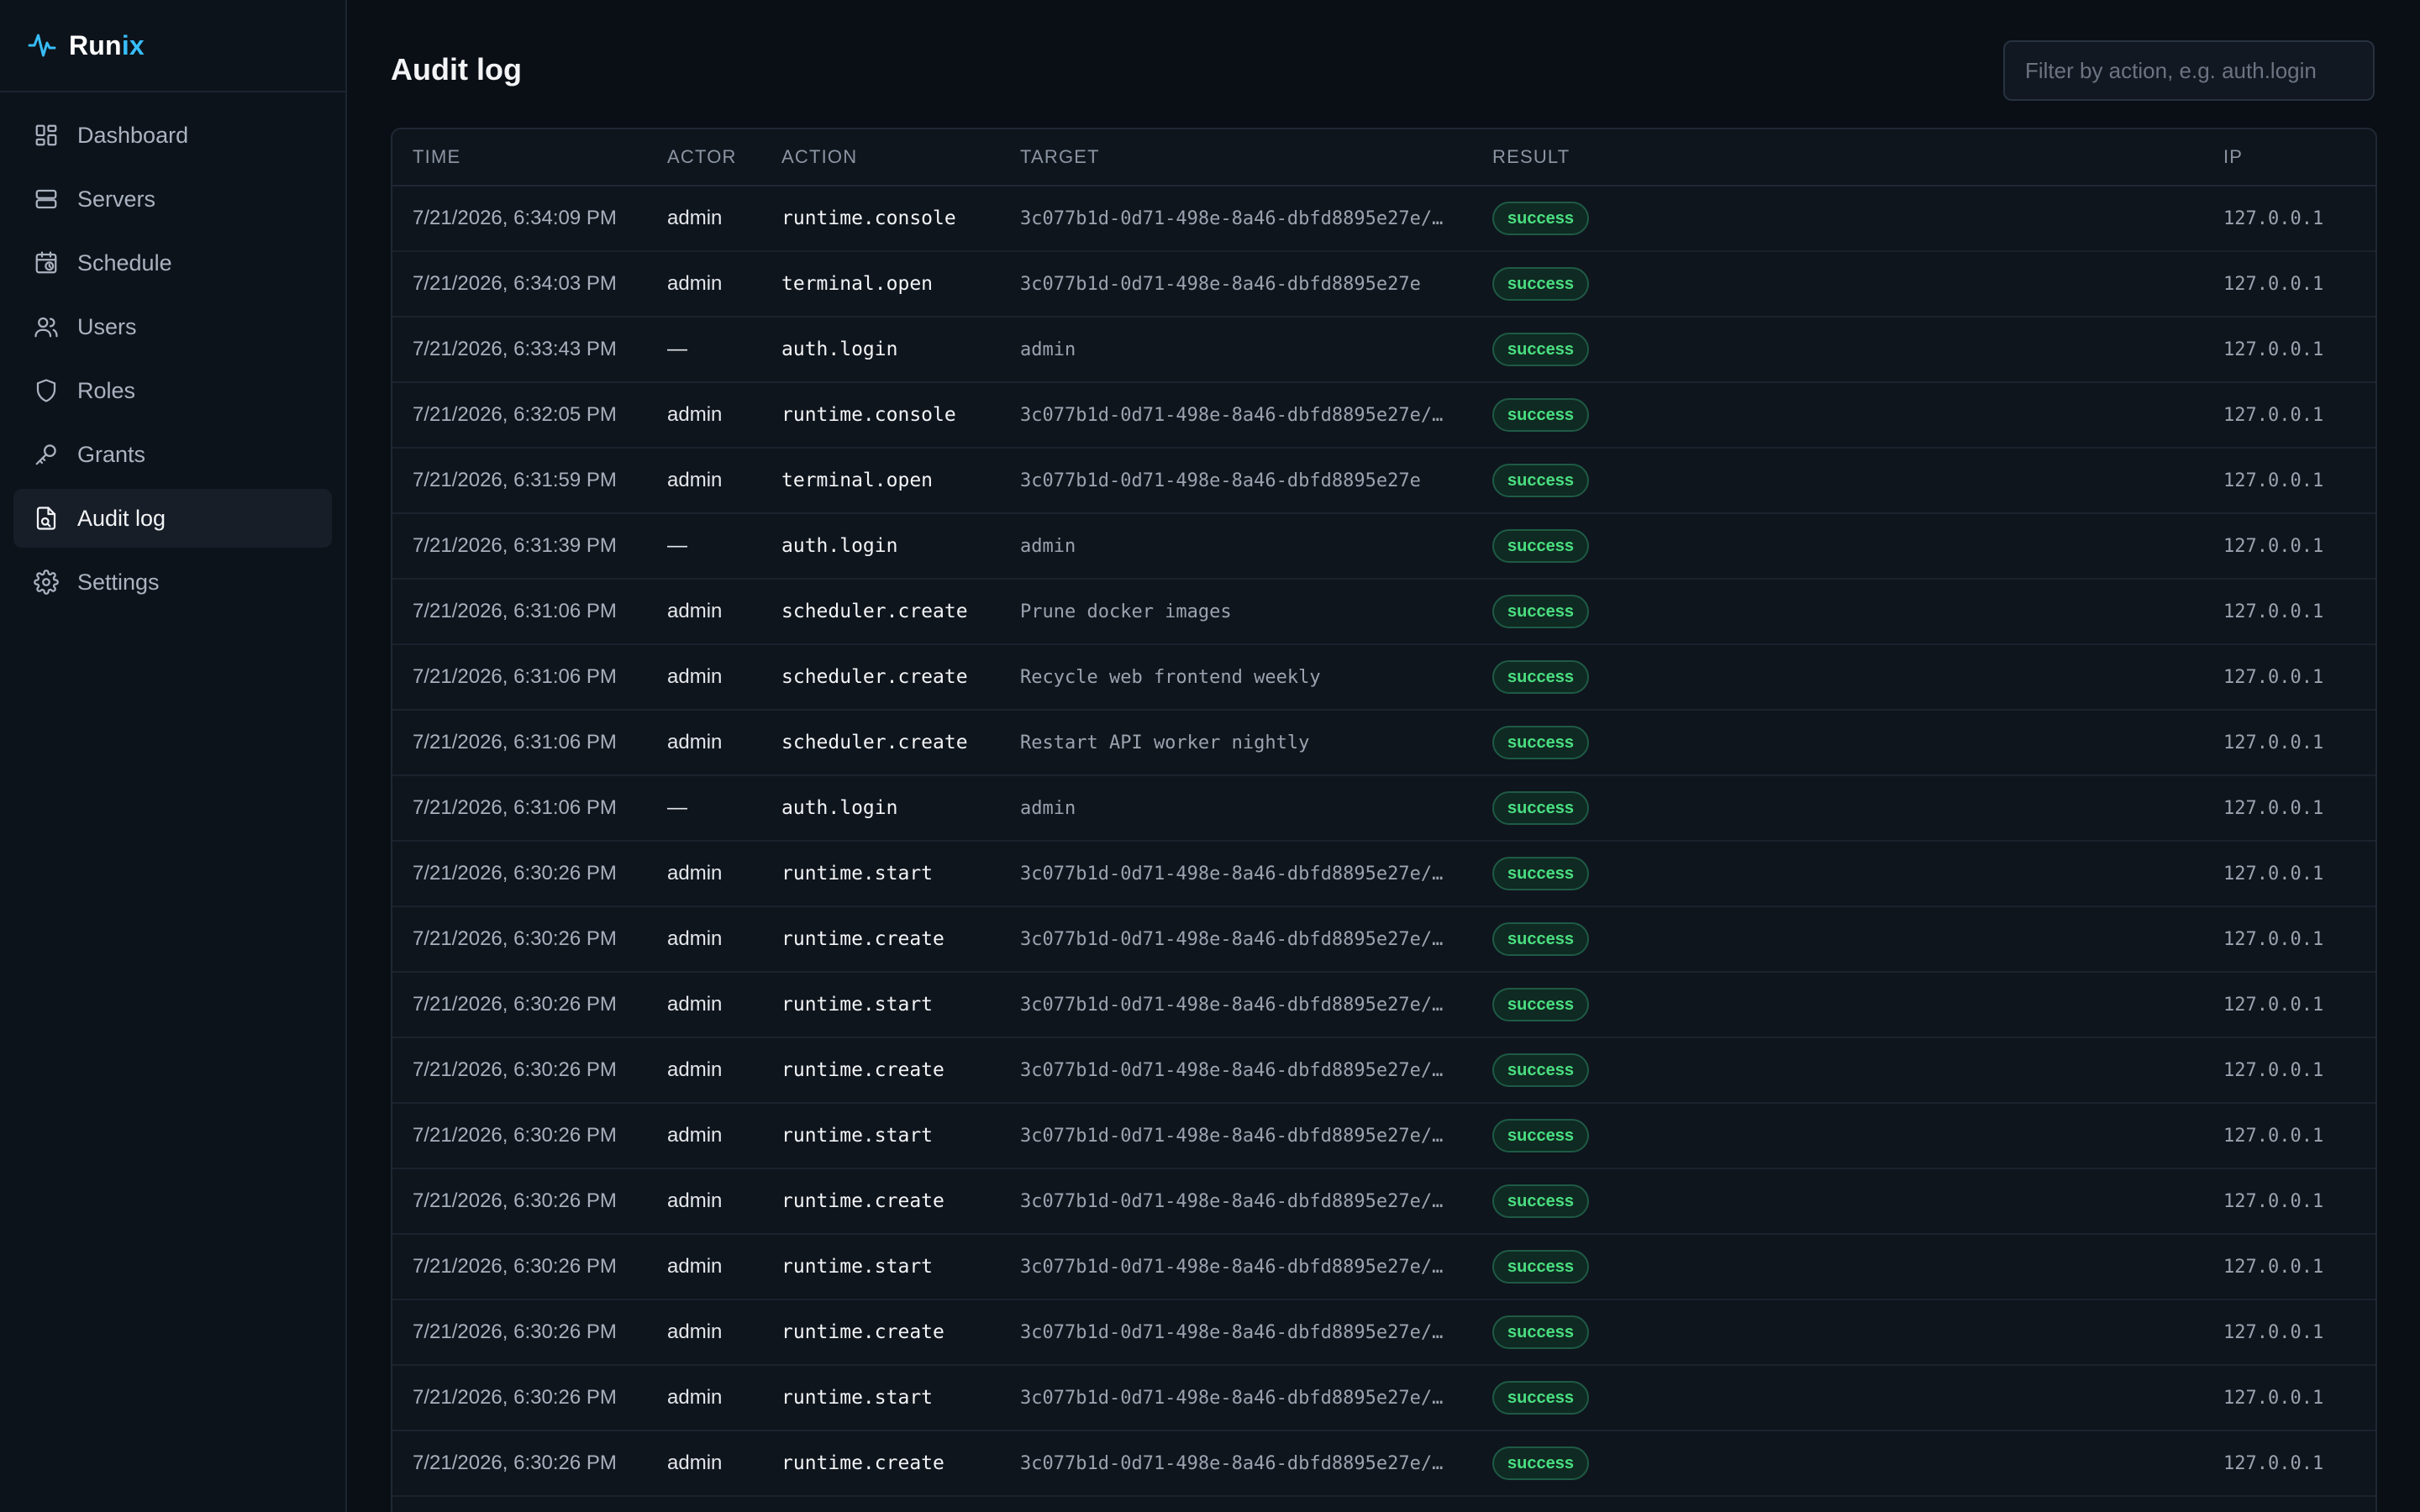 The image size is (2420, 1512). Describe the element at coordinates (1858, 157) in the screenshot. I see `column-header-result: RESULT` at that location.